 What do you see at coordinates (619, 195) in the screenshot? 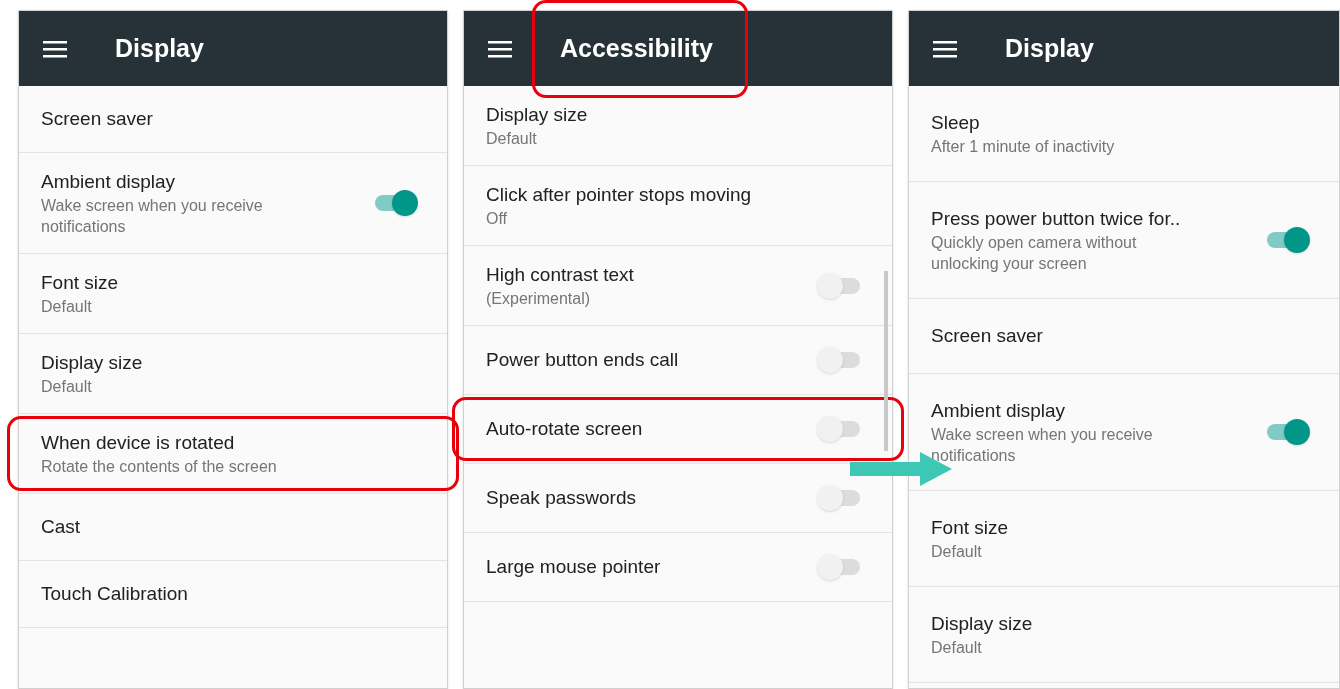
I see `setting-title: Click after pointer stops moving` at bounding box center [619, 195].